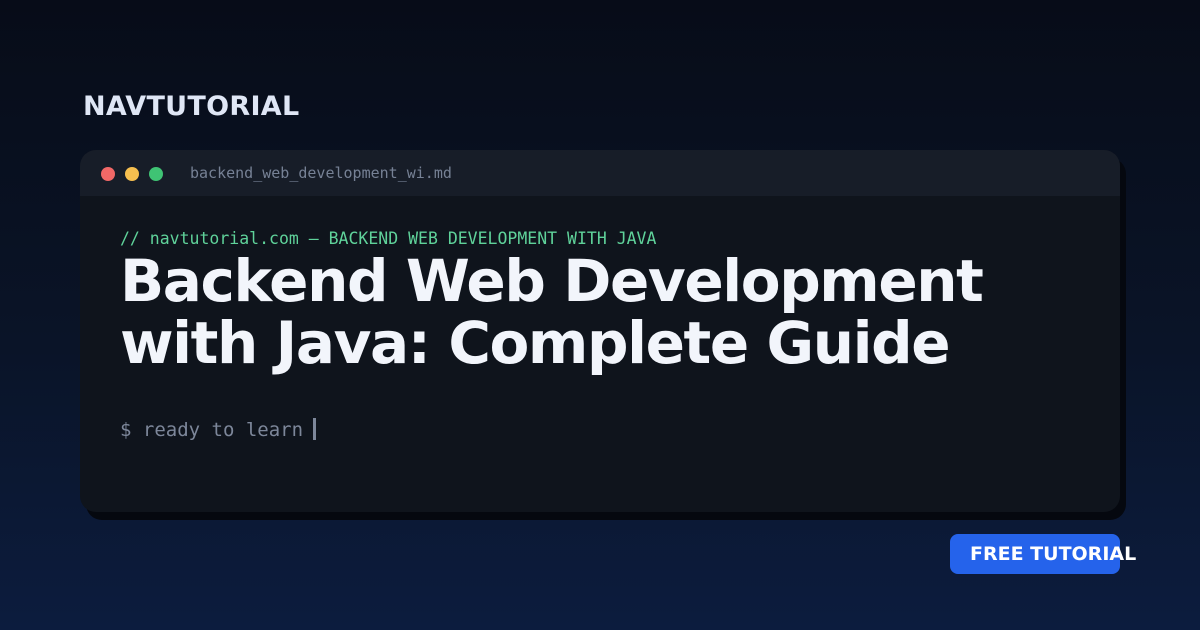 The image size is (1200, 630). Describe the element at coordinates (212, 430) in the screenshot. I see `prompt-text: $ ready to learn` at that location.